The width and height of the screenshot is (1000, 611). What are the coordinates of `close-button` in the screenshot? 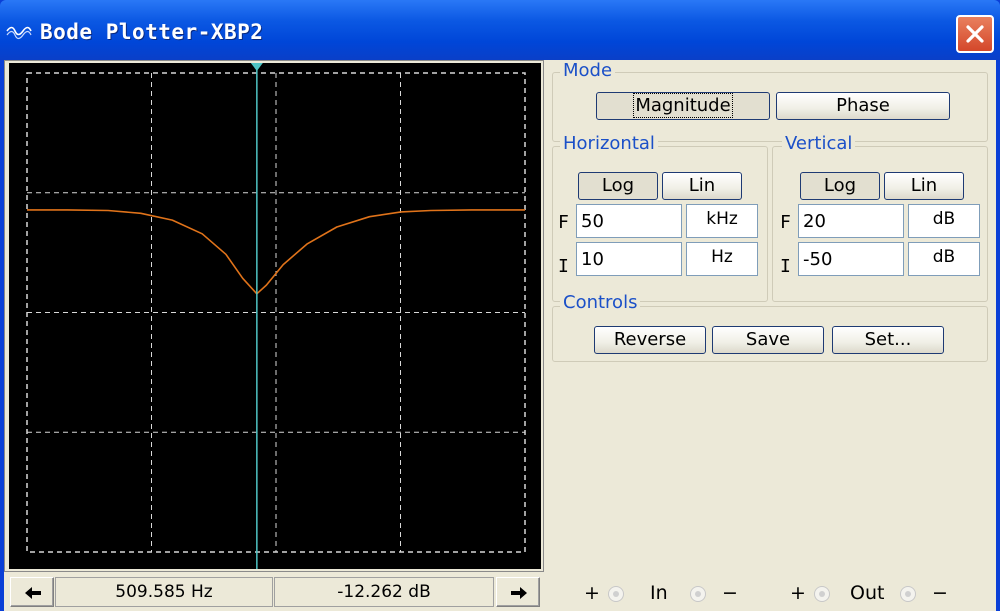 It's located at (975, 34).